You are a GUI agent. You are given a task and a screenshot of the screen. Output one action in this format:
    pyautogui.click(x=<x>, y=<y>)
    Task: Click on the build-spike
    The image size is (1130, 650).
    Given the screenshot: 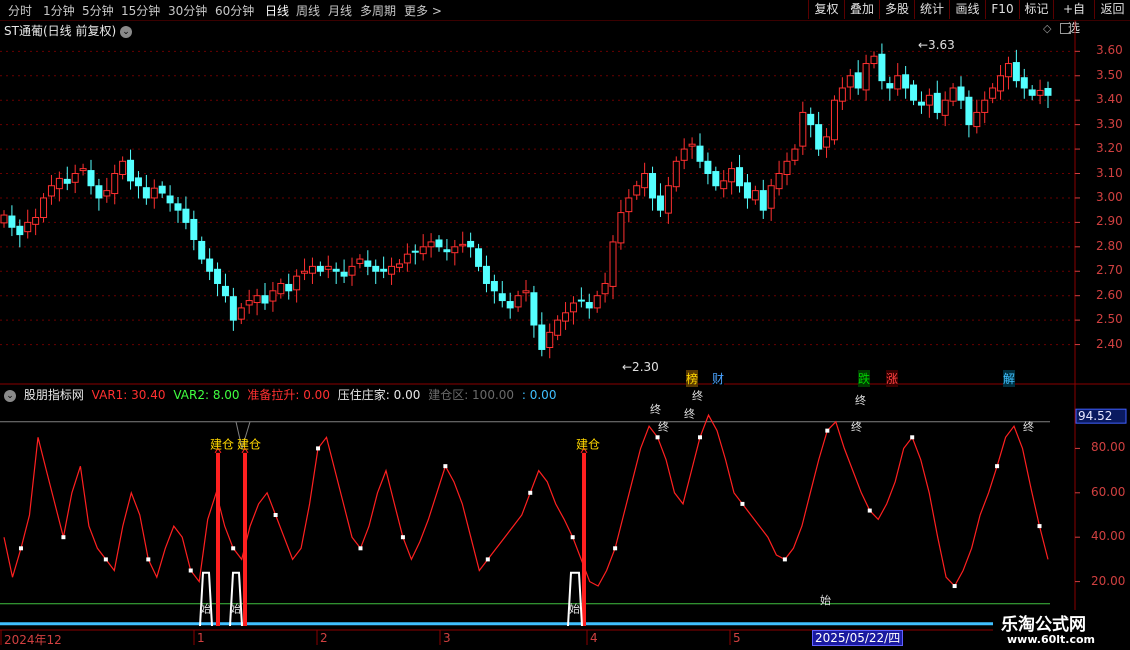 What is the action you would take?
    pyautogui.click(x=584, y=539)
    